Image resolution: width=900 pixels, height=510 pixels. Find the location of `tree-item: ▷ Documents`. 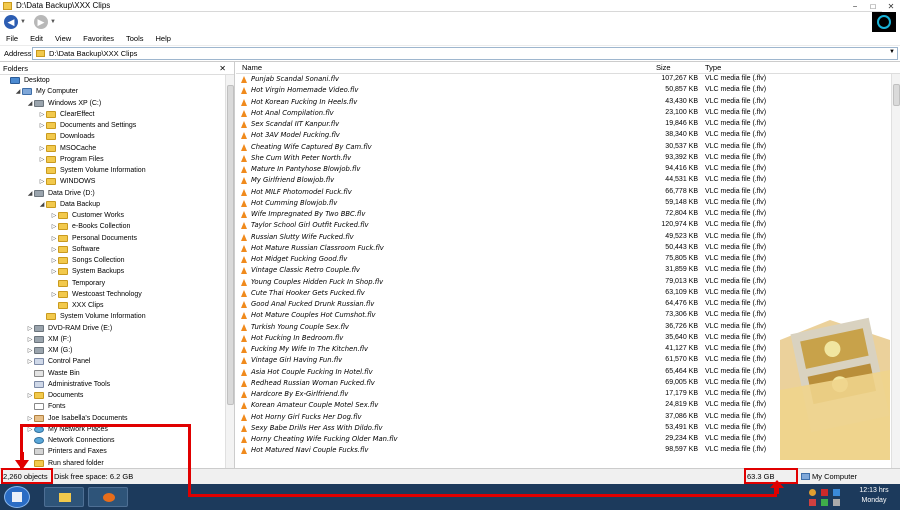

tree-item: ▷ Documents is located at coordinates (117, 395).